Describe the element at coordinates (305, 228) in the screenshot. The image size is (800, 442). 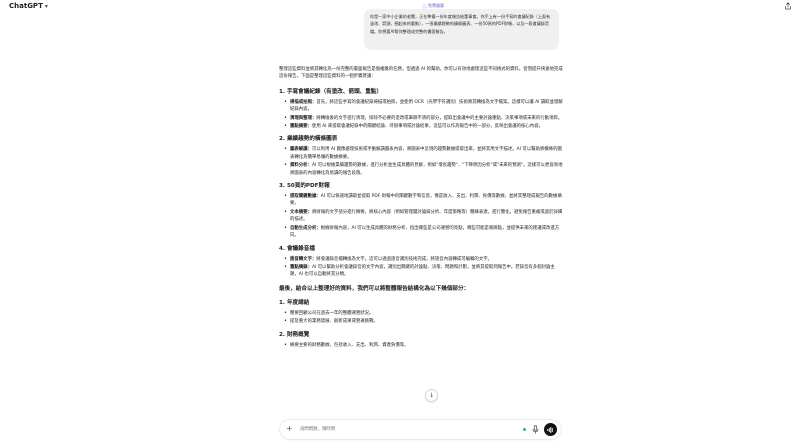
I see `list-item-term: 自動生成分析：` at that location.